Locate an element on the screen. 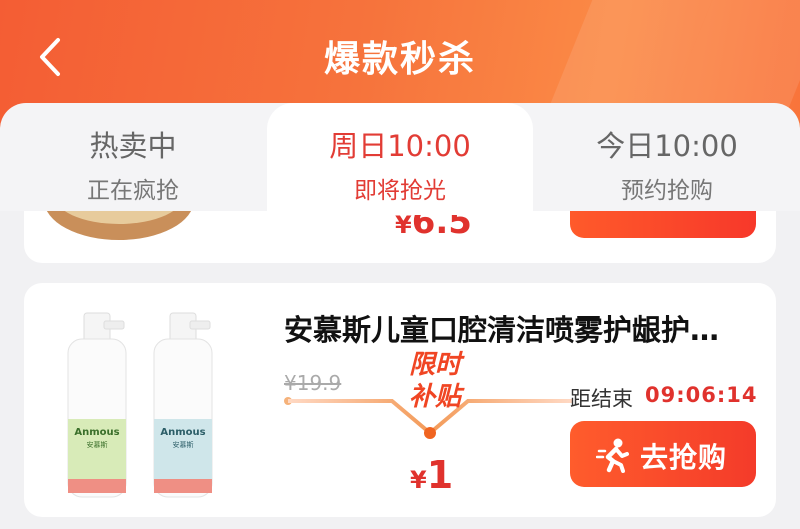  tab-subtitle: 即将抢光 is located at coordinates (400, 191).